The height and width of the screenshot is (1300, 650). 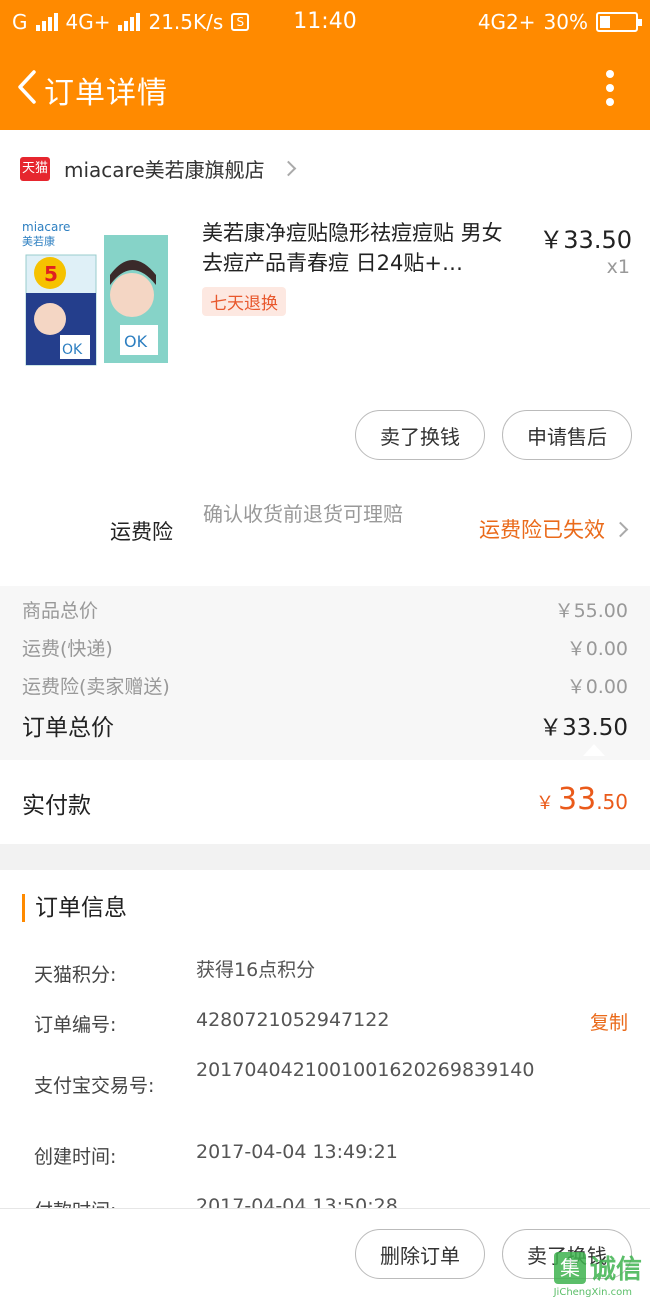 What do you see at coordinates (60, 611) in the screenshot?
I see `fee-label: 商品总价` at bounding box center [60, 611].